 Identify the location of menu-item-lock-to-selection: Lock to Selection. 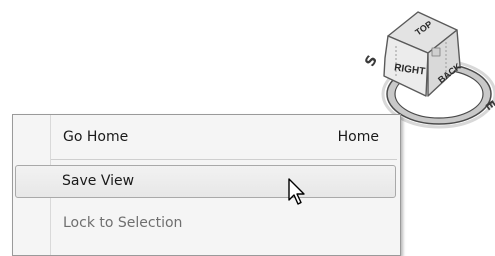
(206, 223).